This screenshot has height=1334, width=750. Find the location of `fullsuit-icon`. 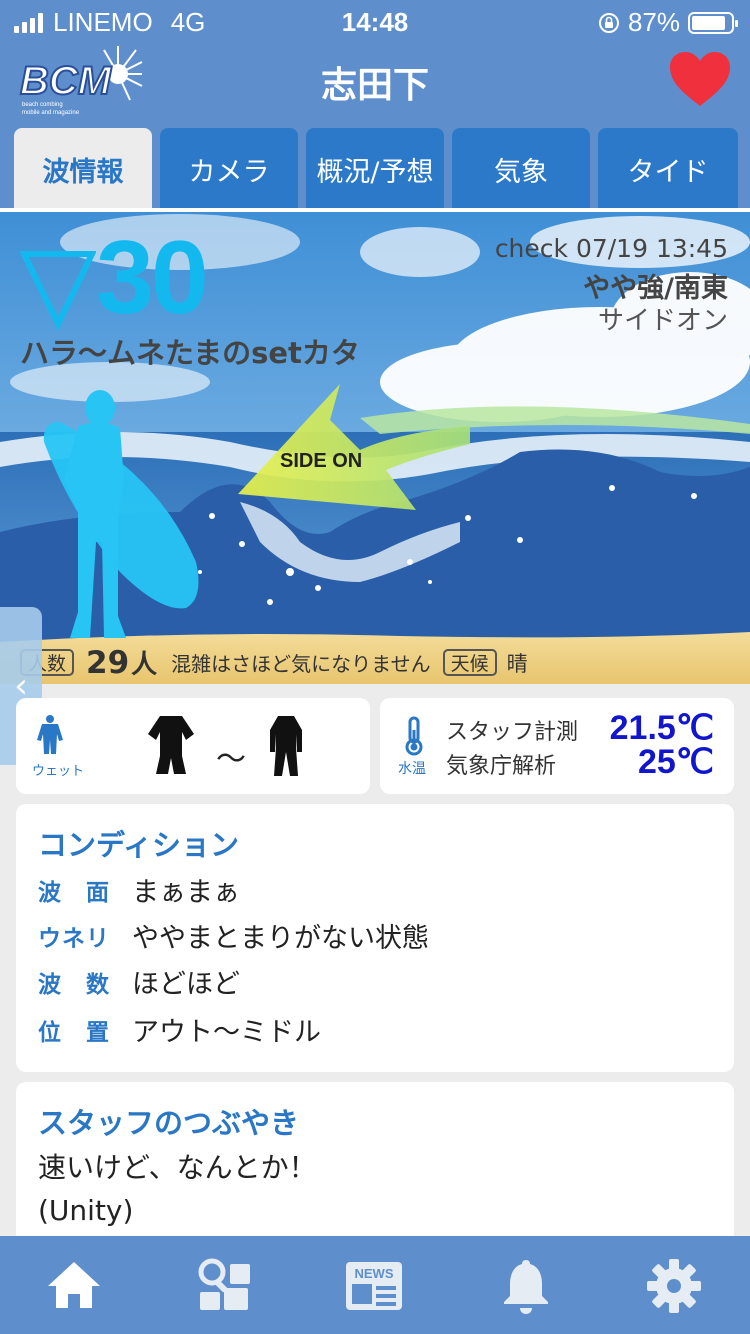

fullsuit-icon is located at coordinates (286, 746).